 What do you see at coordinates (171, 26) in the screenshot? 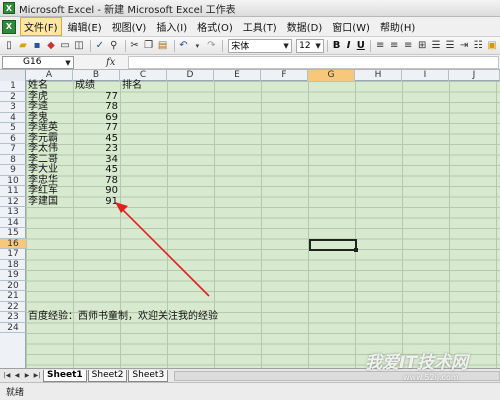
I see `menu-insert: 插入(I)` at bounding box center [171, 26].